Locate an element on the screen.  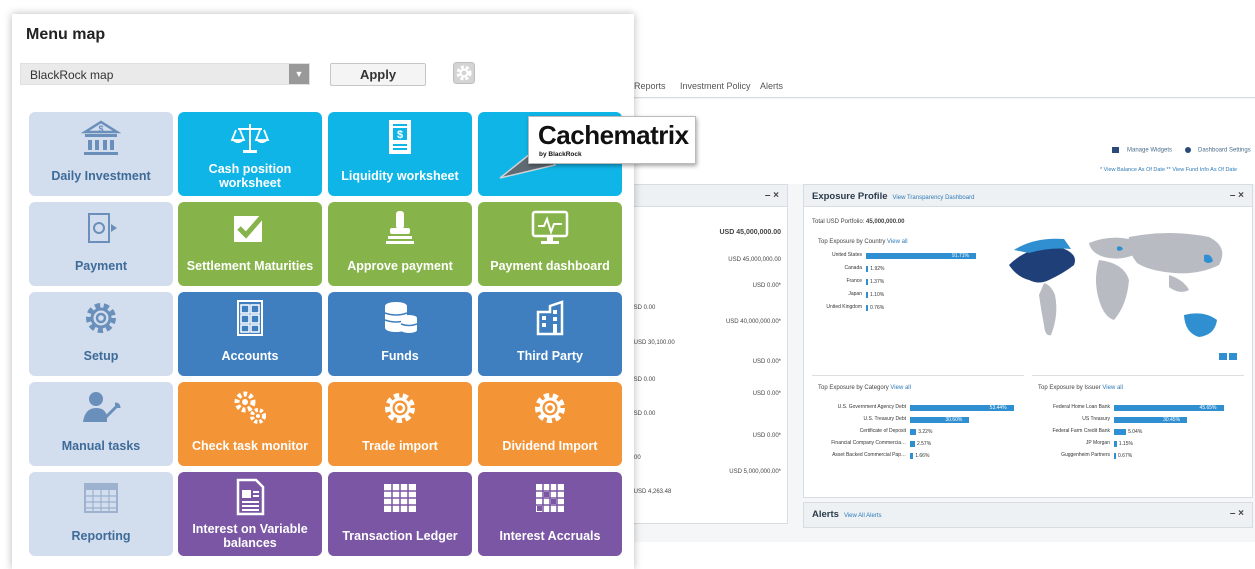
cachematrix-logo: Cachematrix is located at coordinates (613, 135).